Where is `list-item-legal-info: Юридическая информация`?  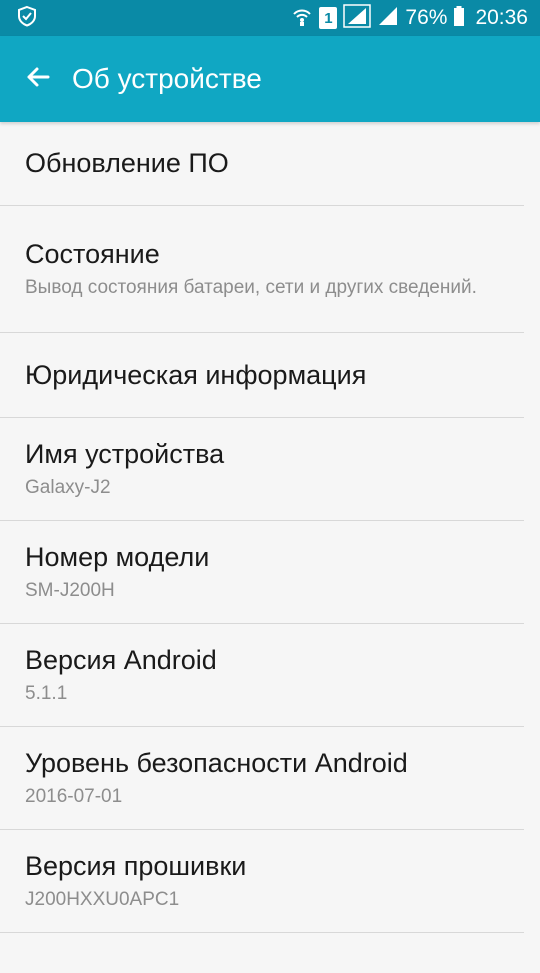 list-item-legal-info: Юридическая информация is located at coordinates (262, 375).